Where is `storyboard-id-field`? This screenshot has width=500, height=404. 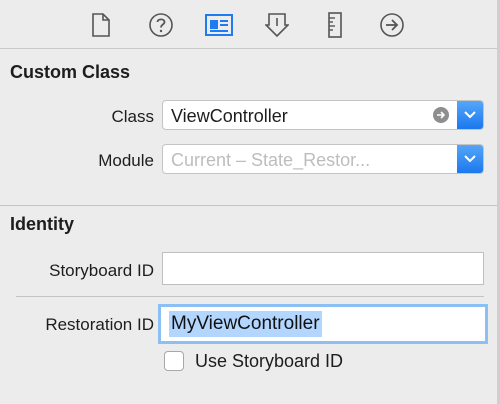
storyboard-id-field is located at coordinates (323, 268).